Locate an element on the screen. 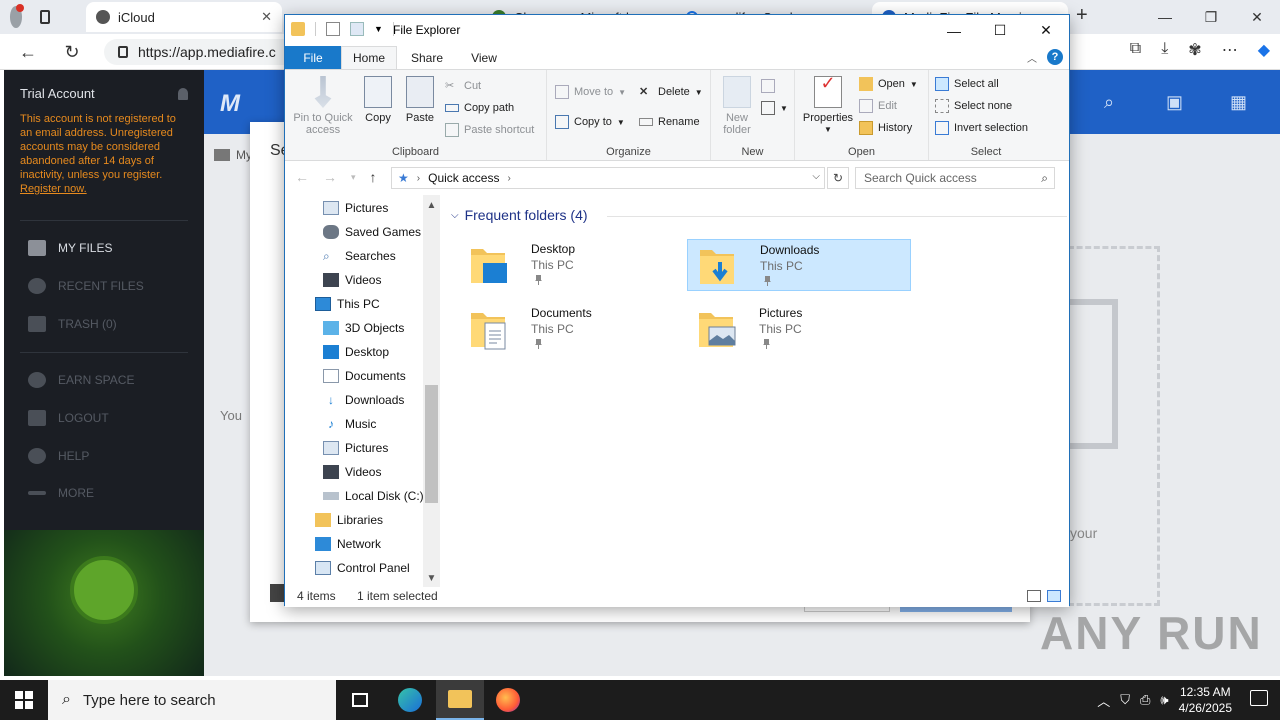 This screenshot has width=1280, height=720. nav-trash: TRASH (0) is located at coordinates (72, 324).